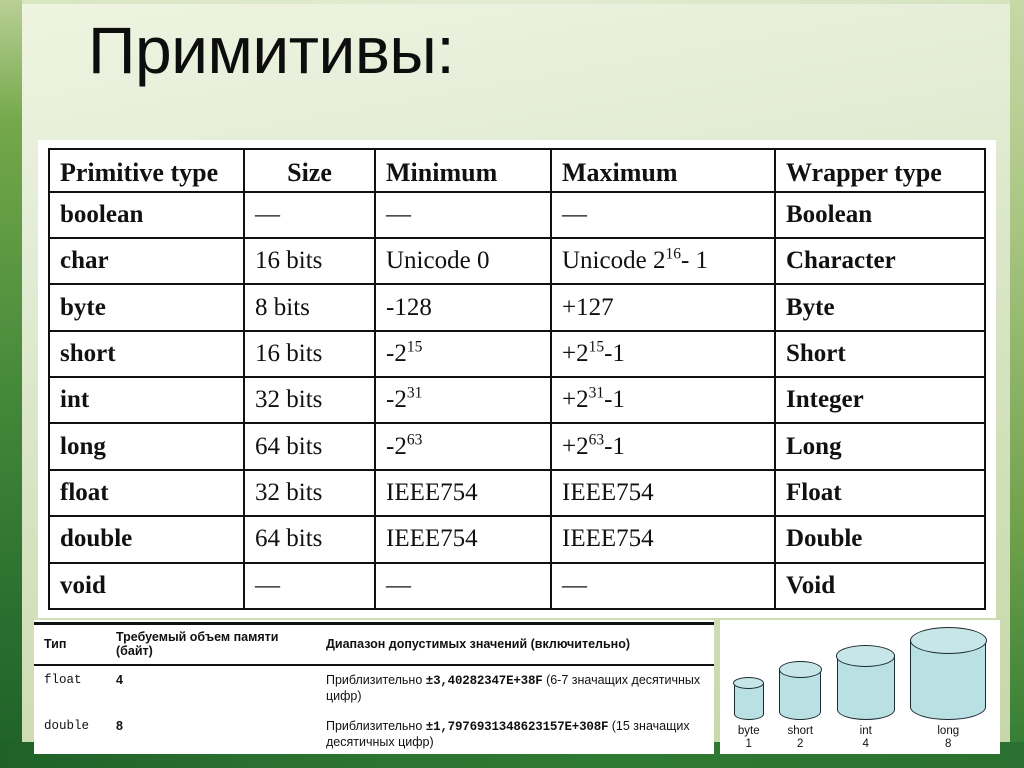 This screenshot has height=768, width=1024. What do you see at coordinates (463, 170) in the screenshot?
I see `column-header-minimum: Minimum` at bounding box center [463, 170].